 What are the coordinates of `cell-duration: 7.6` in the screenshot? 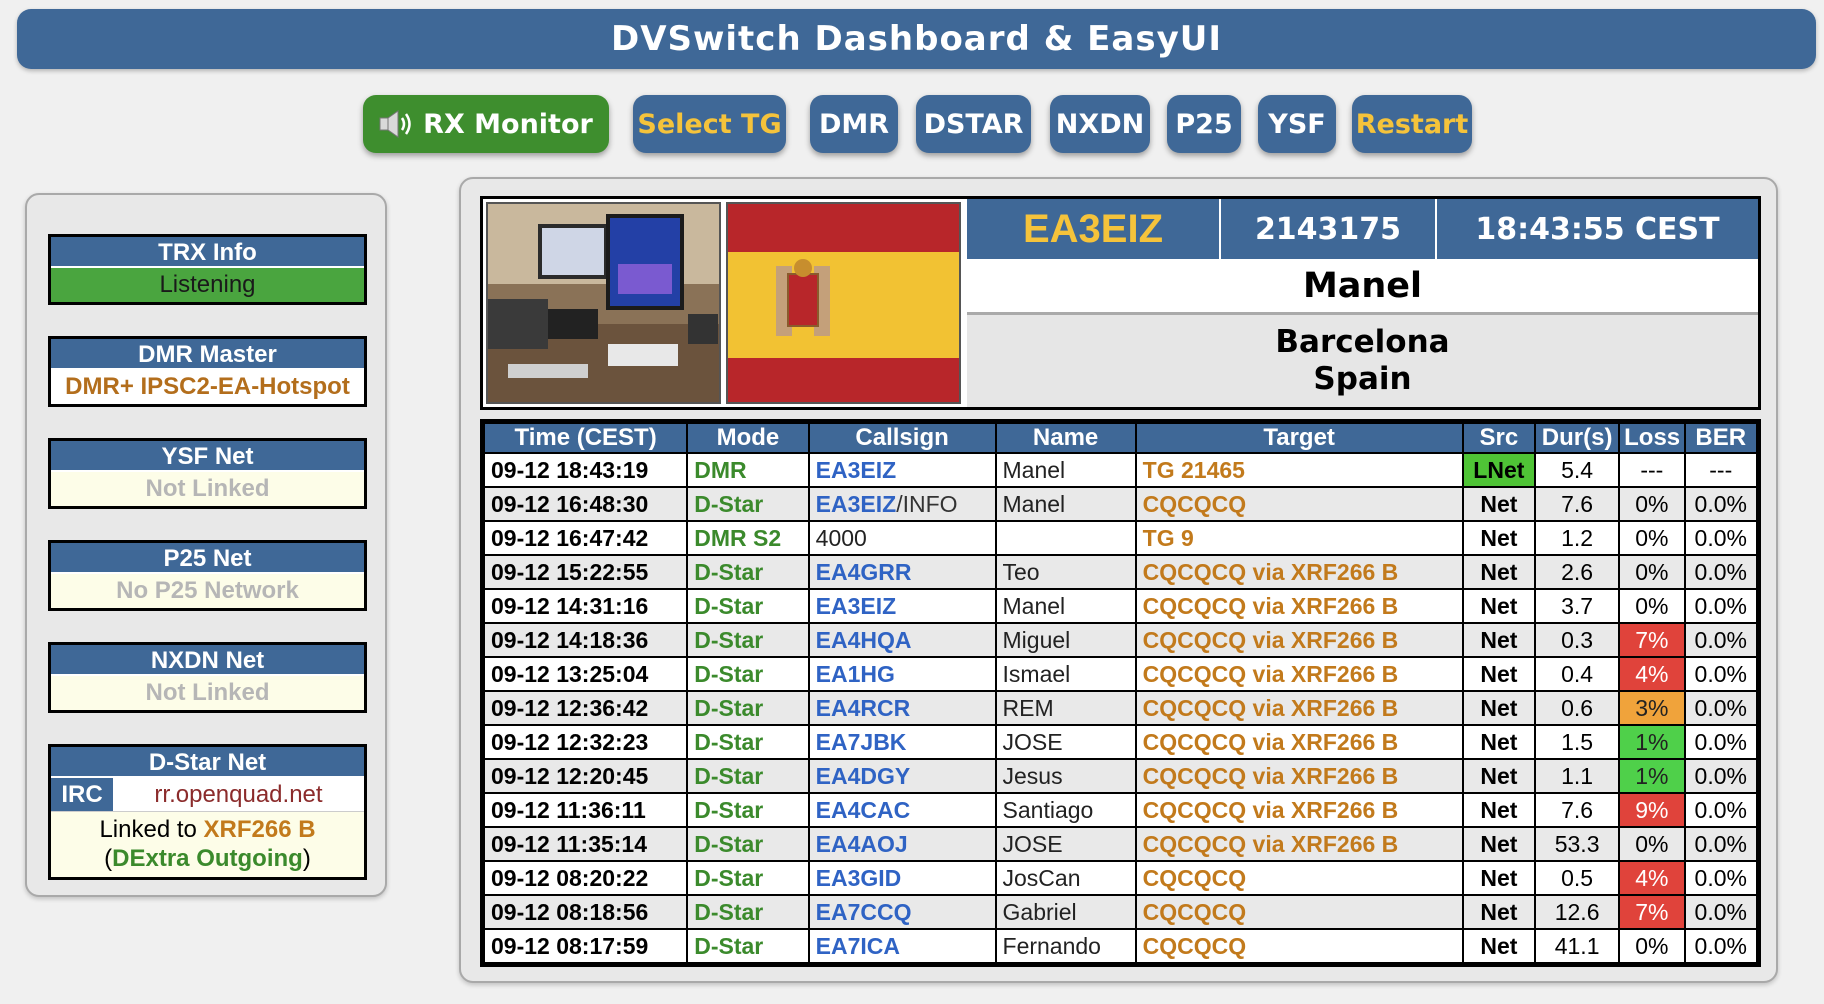 It's located at (1577, 810).